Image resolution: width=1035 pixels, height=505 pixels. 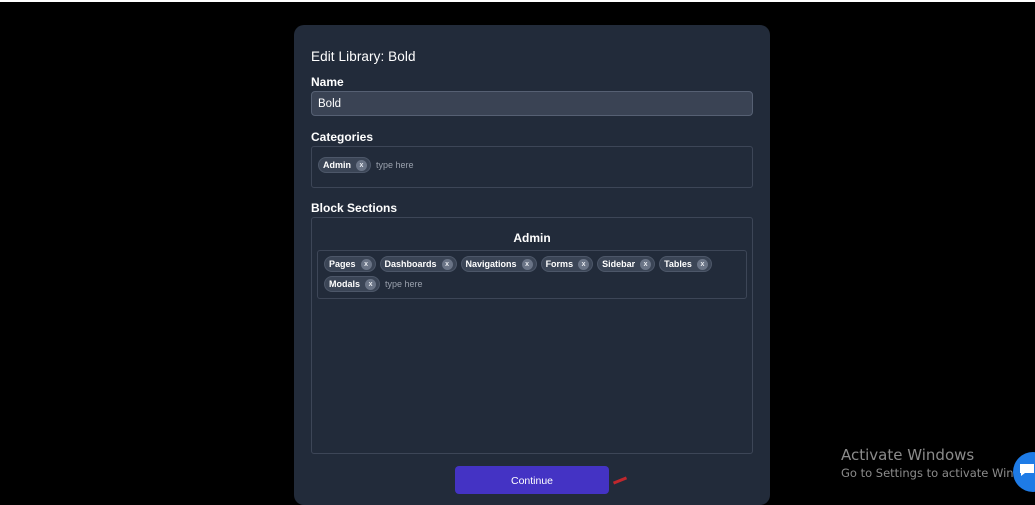 I want to click on categories-label: Categories, so click(x=342, y=137).